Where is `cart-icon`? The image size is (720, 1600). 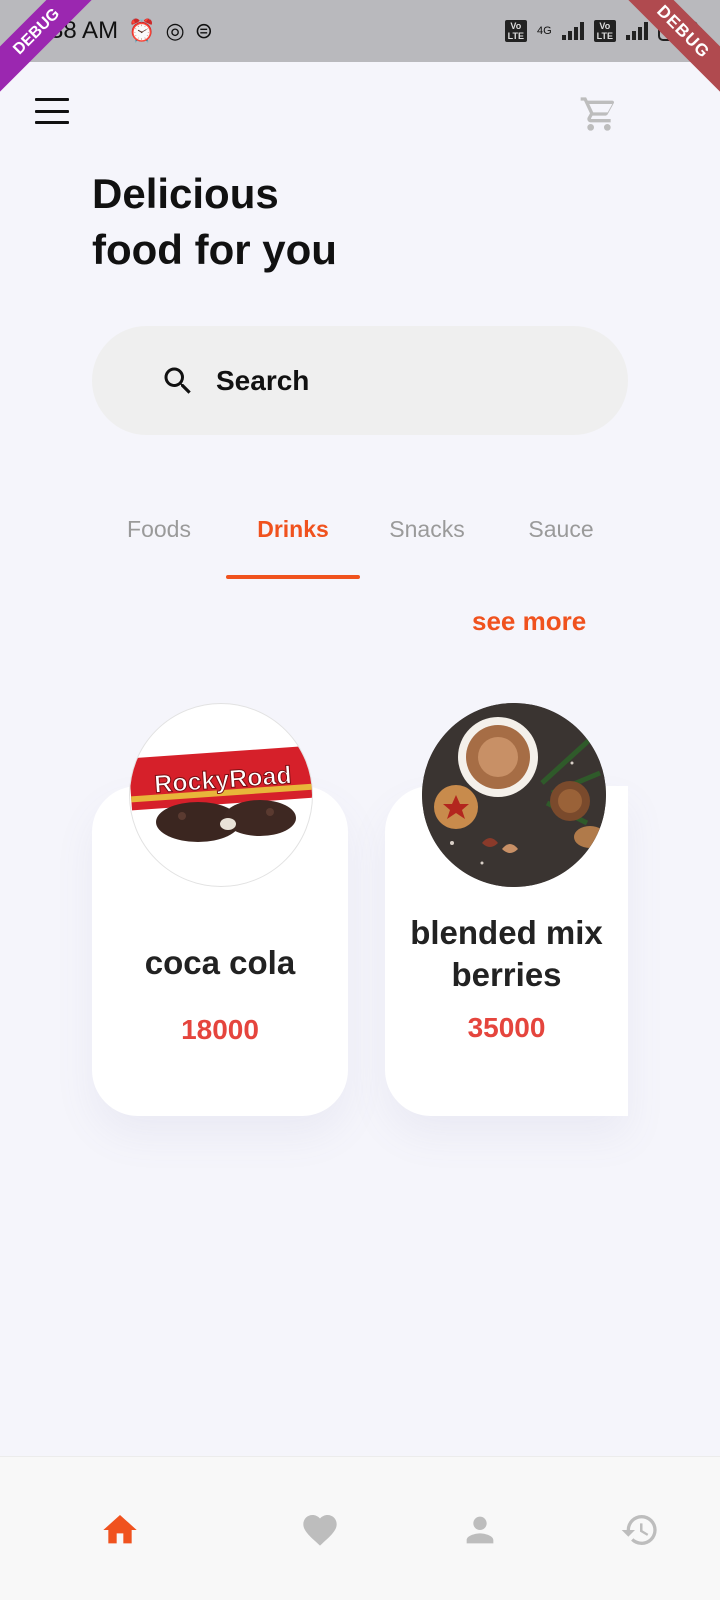 cart-icon is located at coordinates (599, 114).